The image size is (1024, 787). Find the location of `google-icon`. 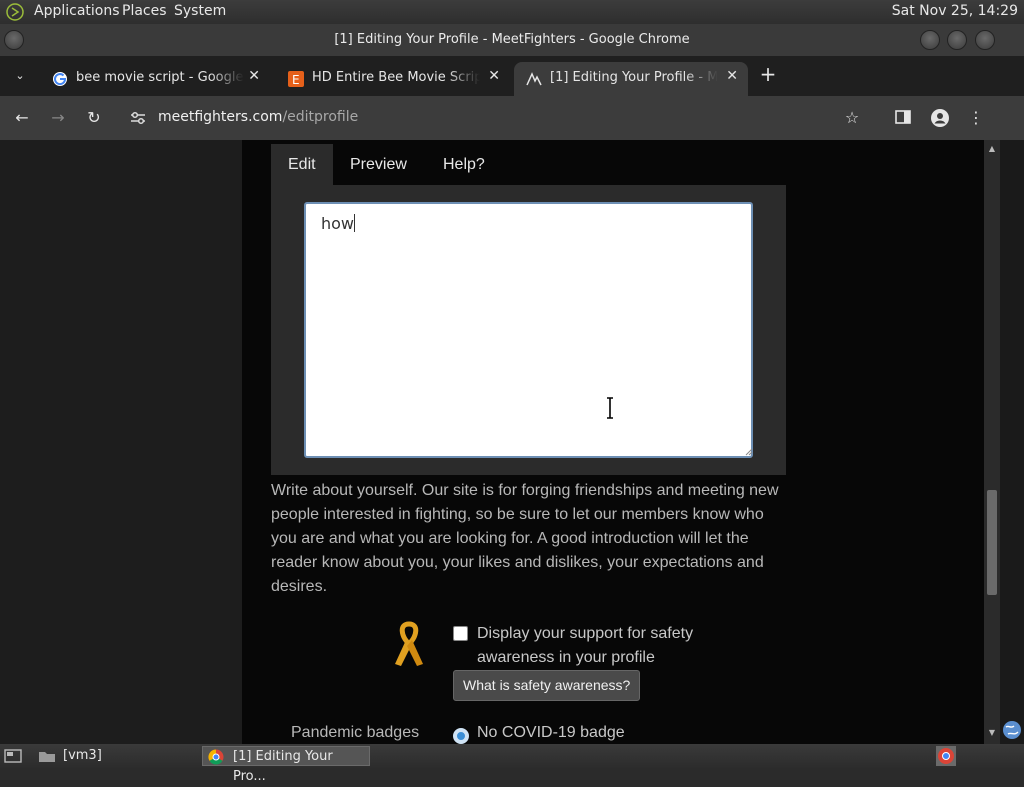

google-icon is located at coordinates (60, 79).